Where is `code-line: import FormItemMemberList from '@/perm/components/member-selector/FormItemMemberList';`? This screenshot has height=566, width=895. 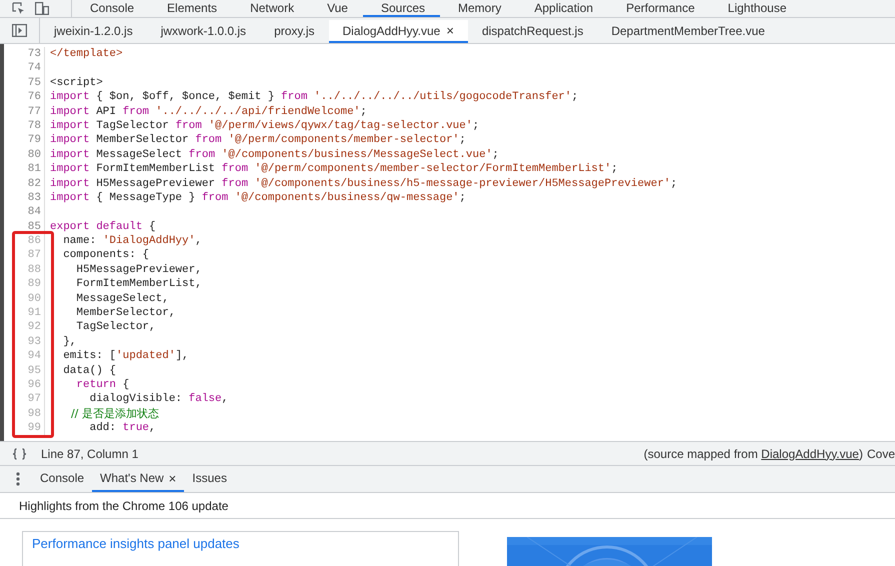
code-line: import FormItemMemberList from '@/perm/components/member-selector/FormItemMemberList'; is located at coordinates (333, 169).